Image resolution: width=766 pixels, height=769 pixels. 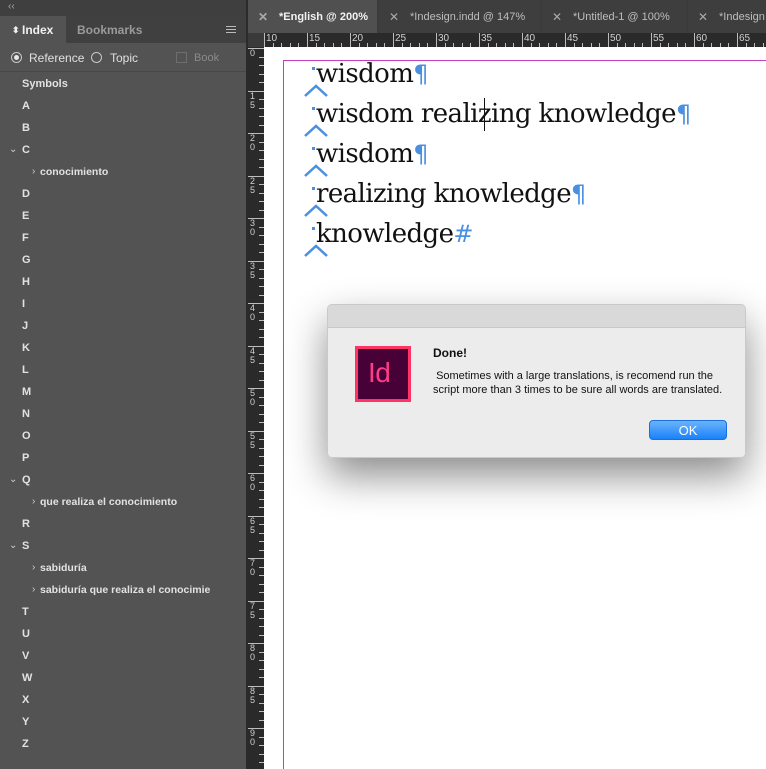 What do you see at coordinates (123, 260) in the screenshot?
I see `index-section: G` at bounding box center [123, 260].